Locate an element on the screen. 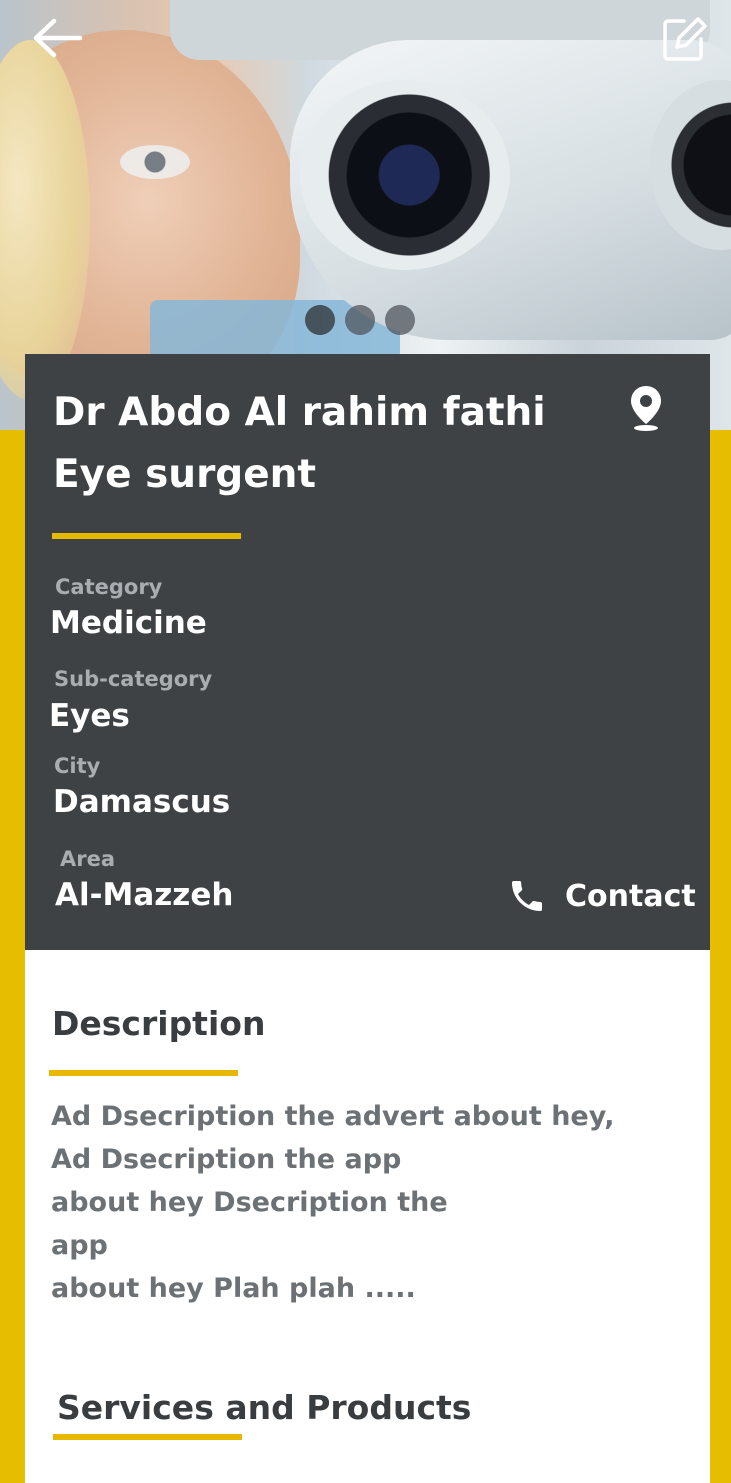 The height and width of the screenshot is (1483, 731). arrow-left-icon is located at coordinates (58, 38).